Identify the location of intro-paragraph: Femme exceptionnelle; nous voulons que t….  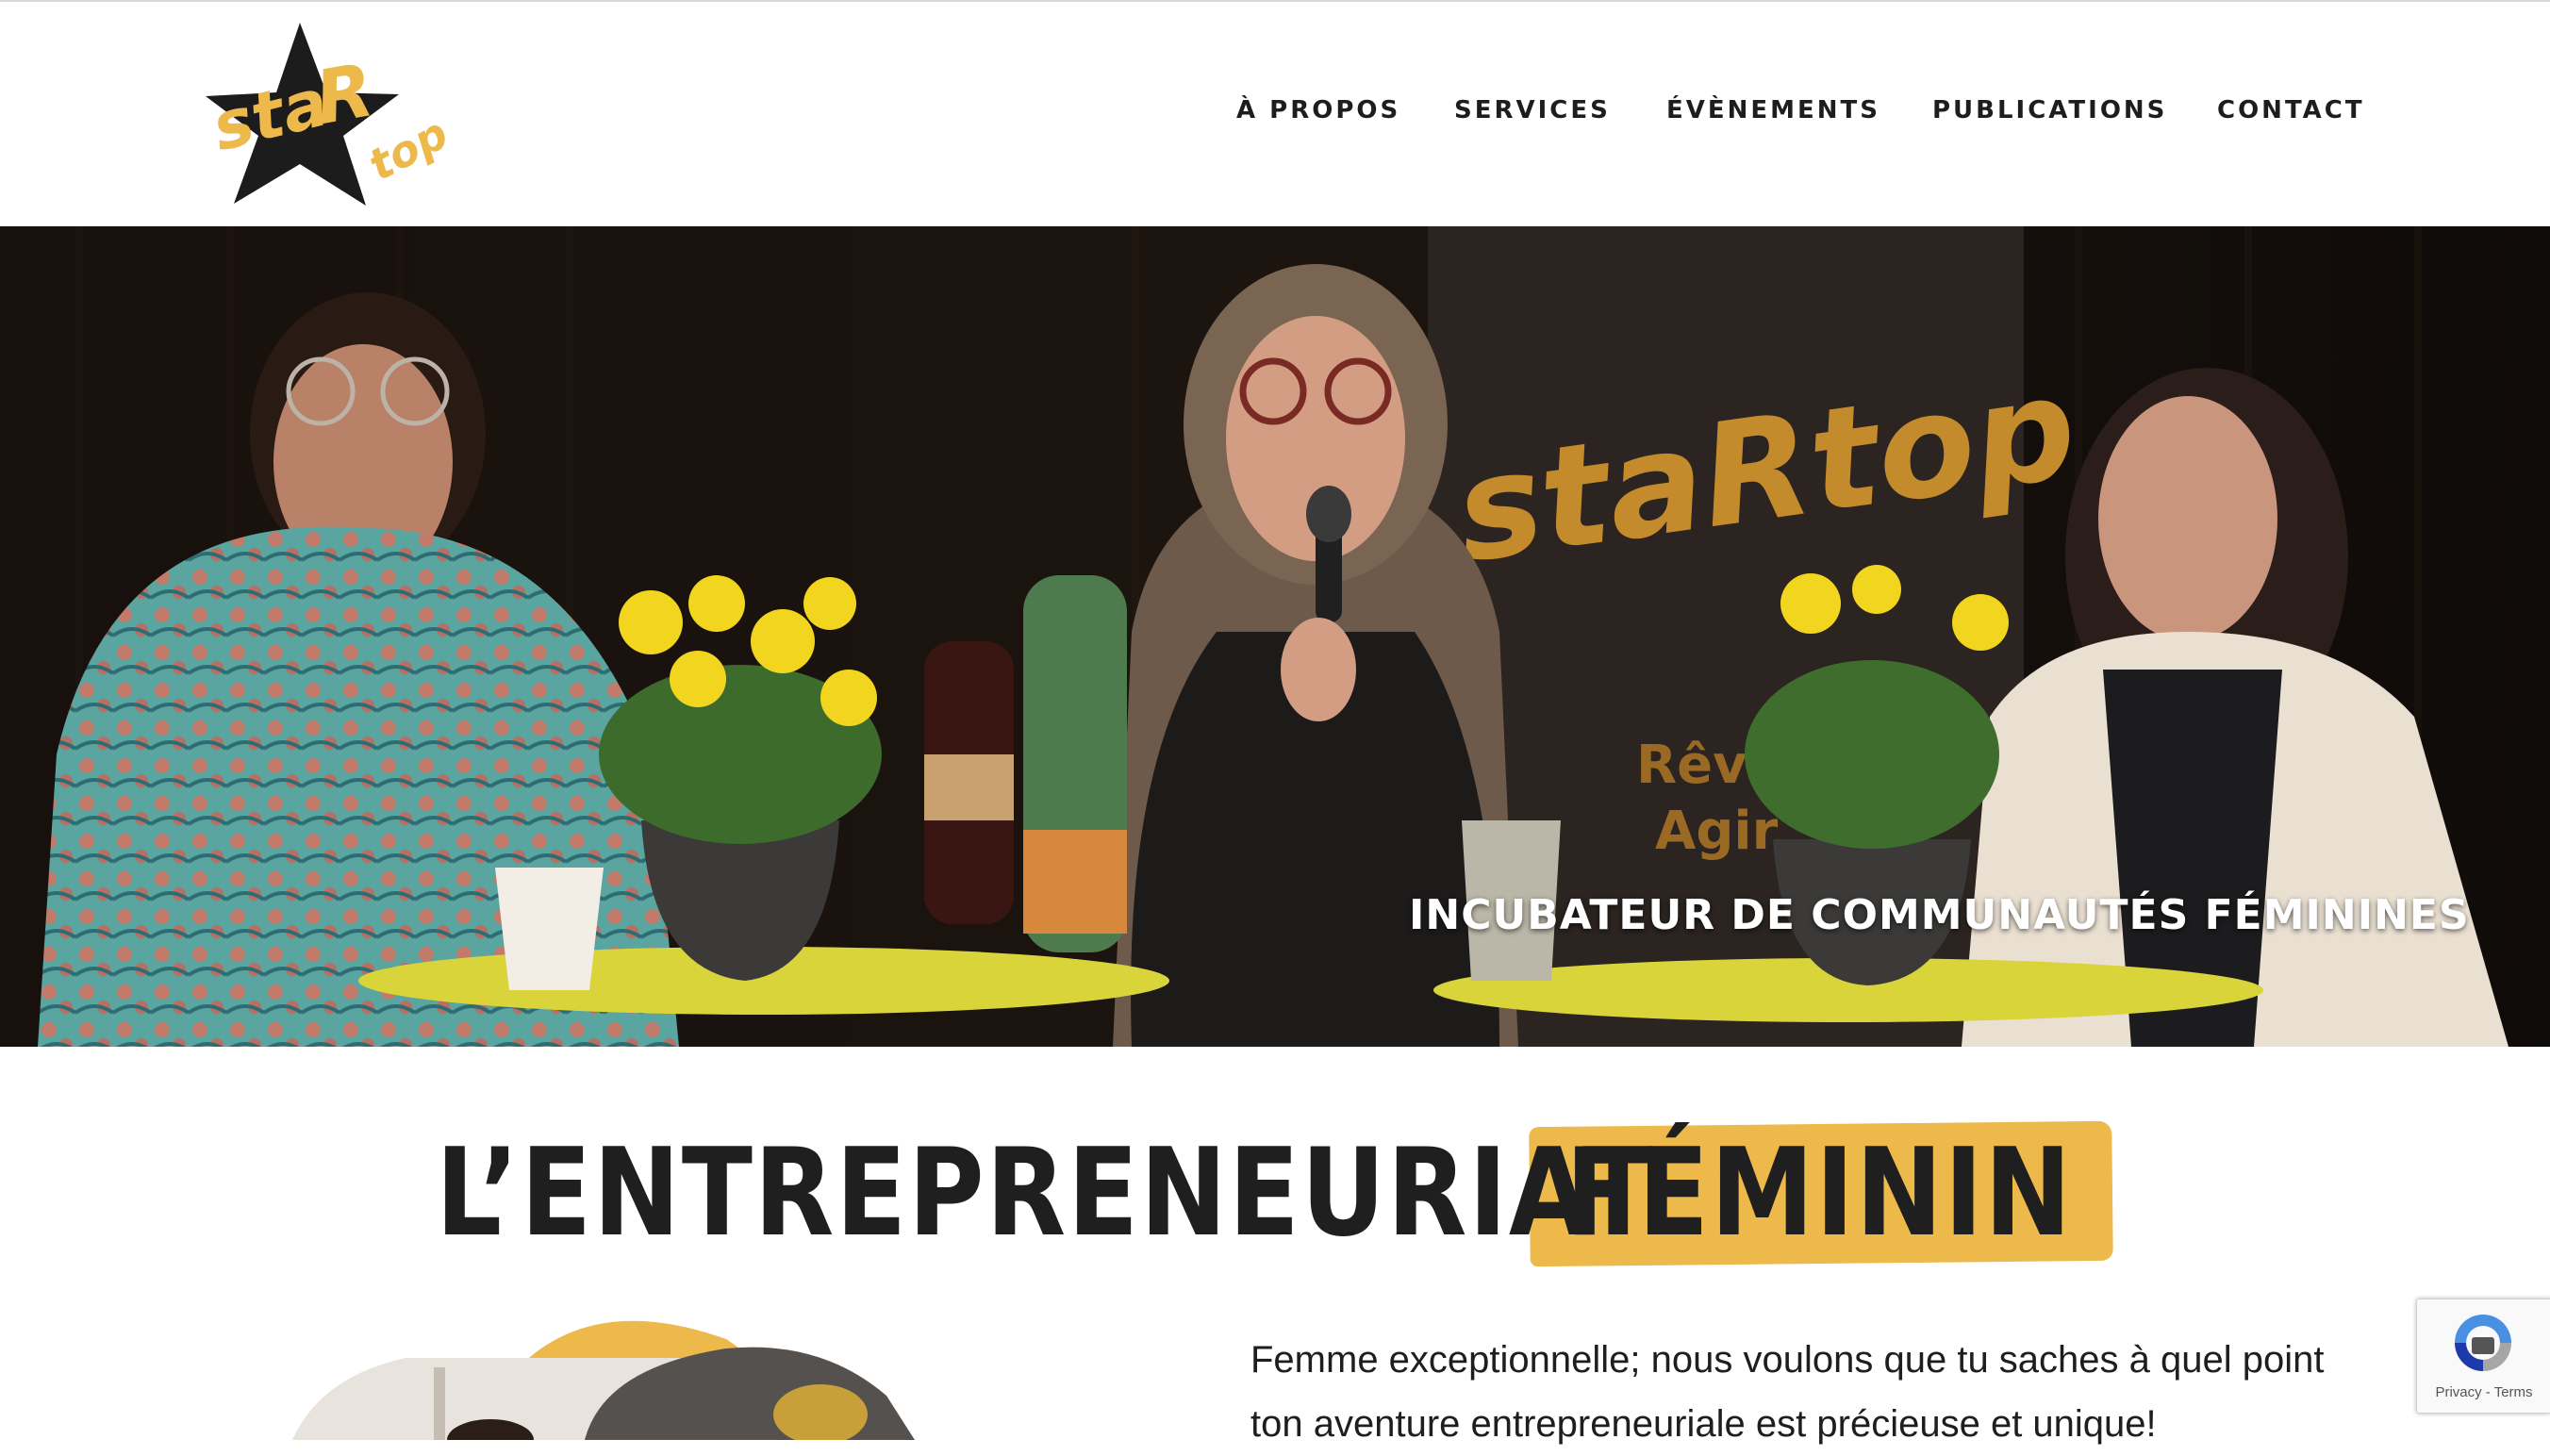
(1792, 1392).